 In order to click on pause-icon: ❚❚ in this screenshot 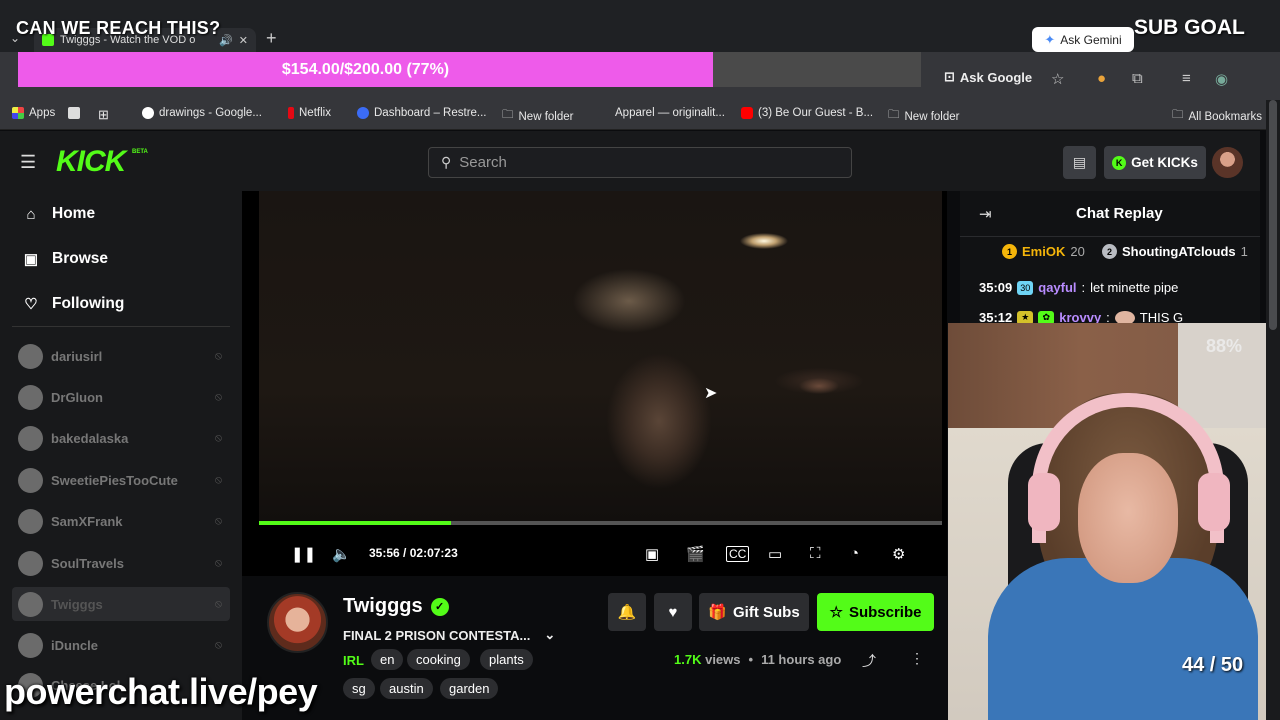, I will do `click(303, 554)`.